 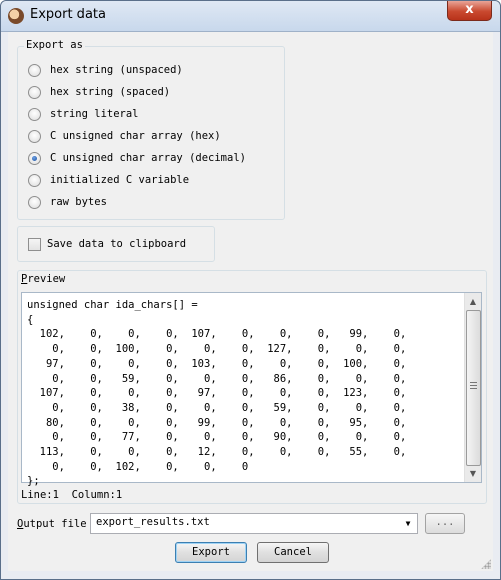 What do you see at coordinates (254, 523) in the screenshot?
I see `output-file-combo: export_results.txt ▼` at bounding box center [254, 523].